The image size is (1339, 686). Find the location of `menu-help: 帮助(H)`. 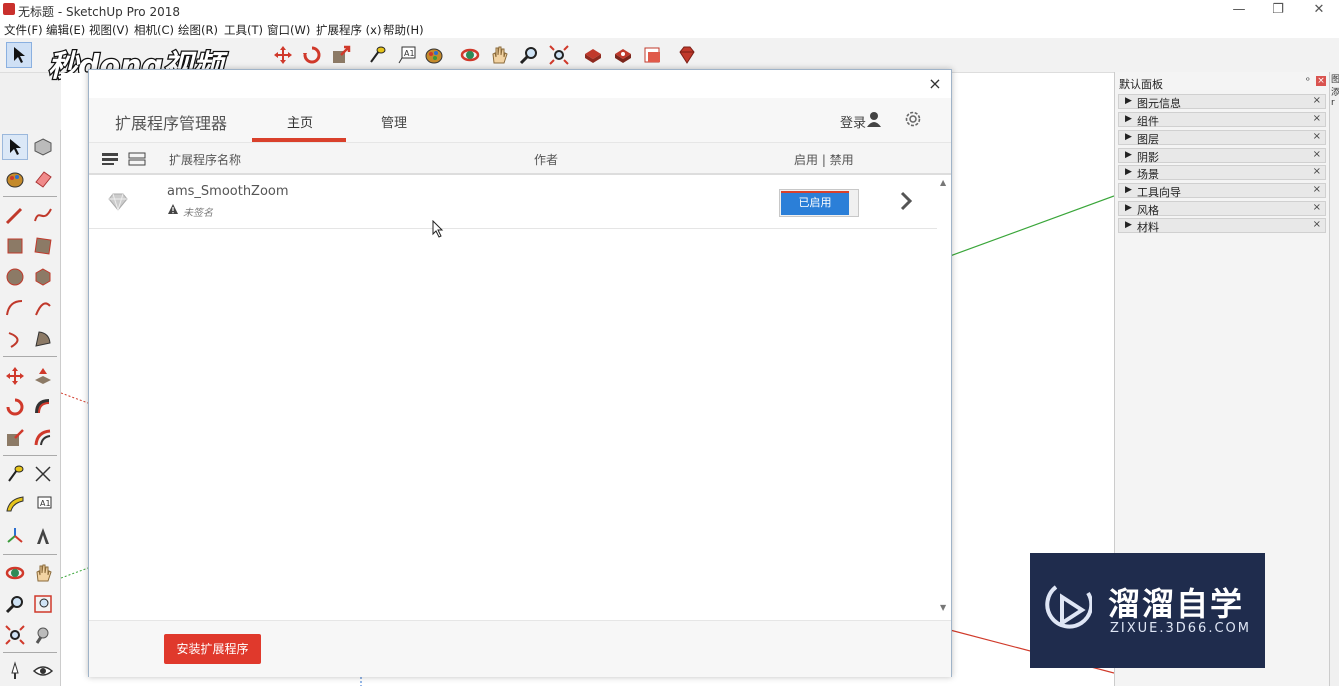

menu-help: 帮助(H) is located at coordinates (403, 30).